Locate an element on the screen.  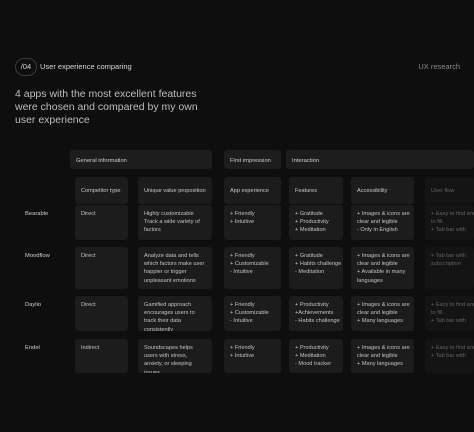
list-item: + Available in many is located at coordinates (381, 272).